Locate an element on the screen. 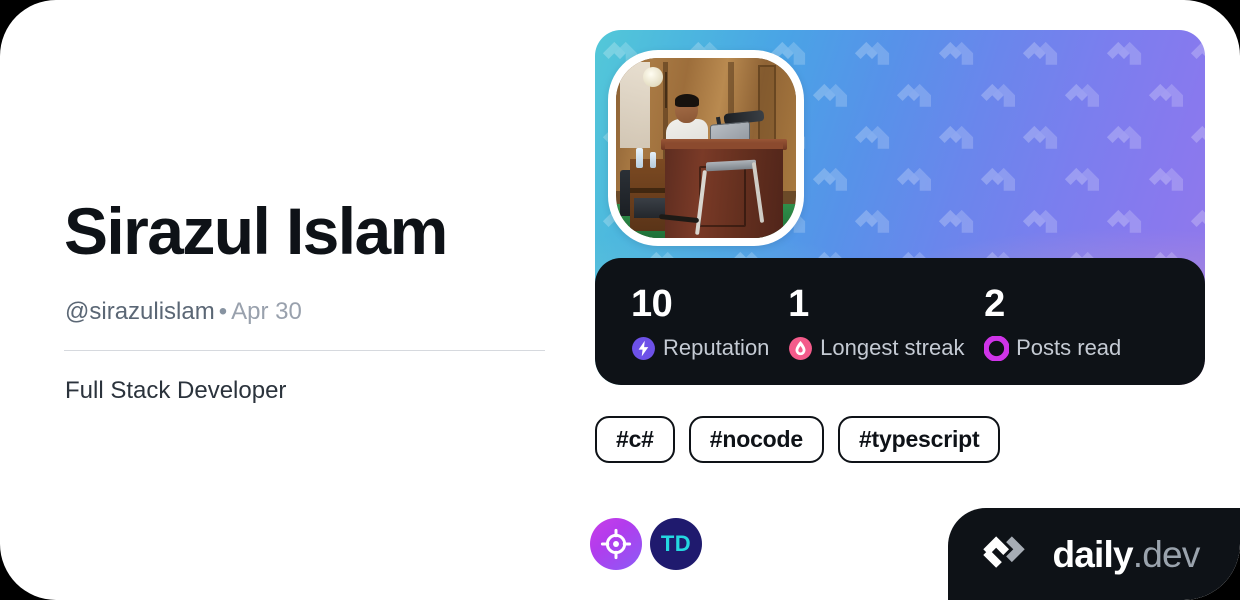  stat-posts-read: 2 Posts read is located at coordinates (1076, 322).